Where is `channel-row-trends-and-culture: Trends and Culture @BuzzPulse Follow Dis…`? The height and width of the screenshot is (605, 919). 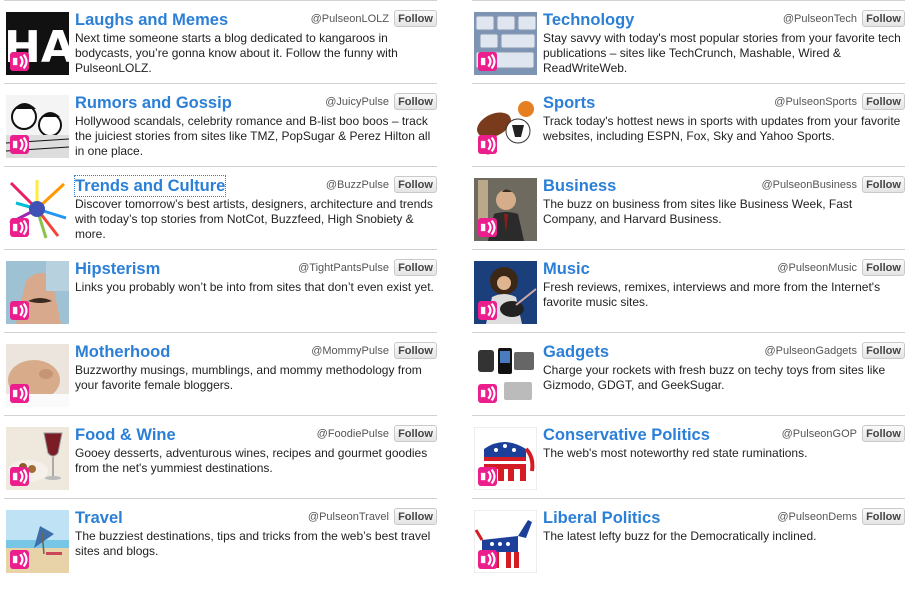 channel-row-trends-and-culture: Trends and Culture @BuzzPulse Follow Dis… is located at coordinates (220, 207).